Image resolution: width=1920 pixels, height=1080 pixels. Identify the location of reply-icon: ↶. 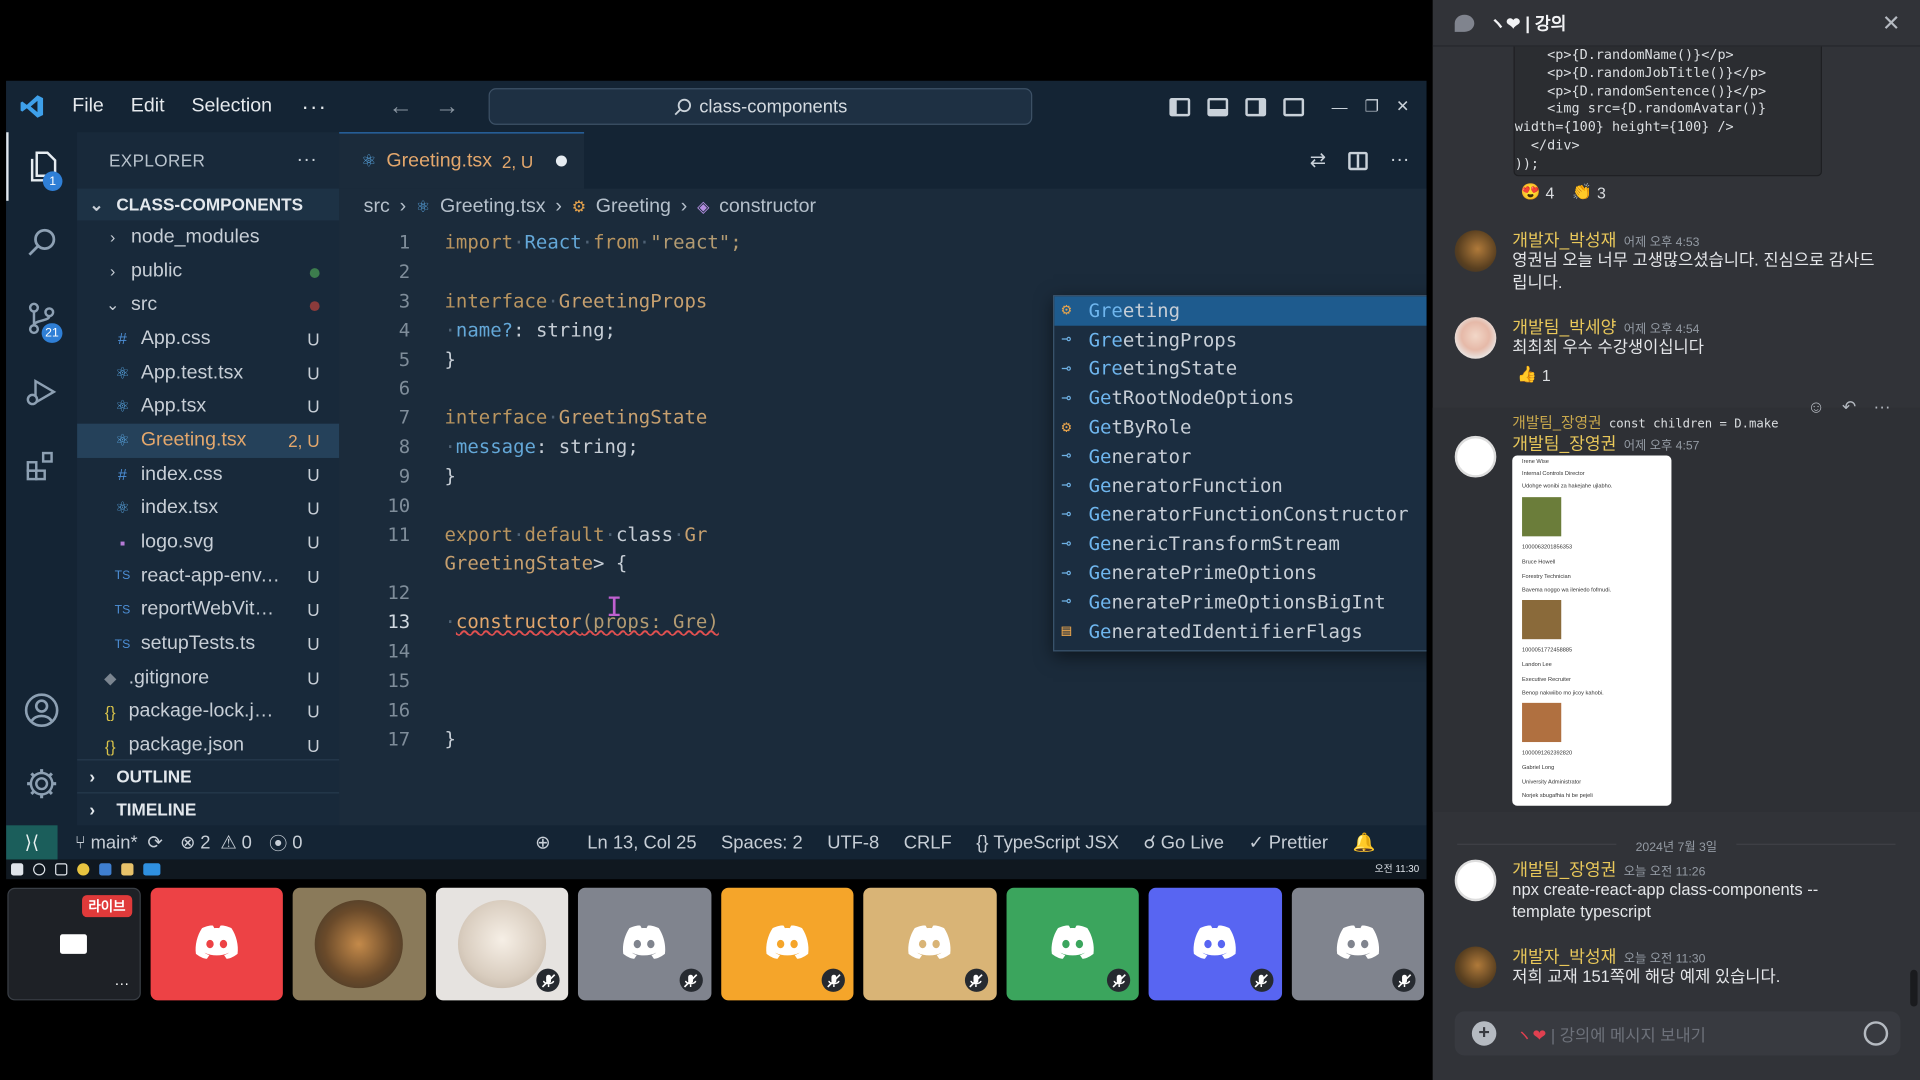
(1849, 407).